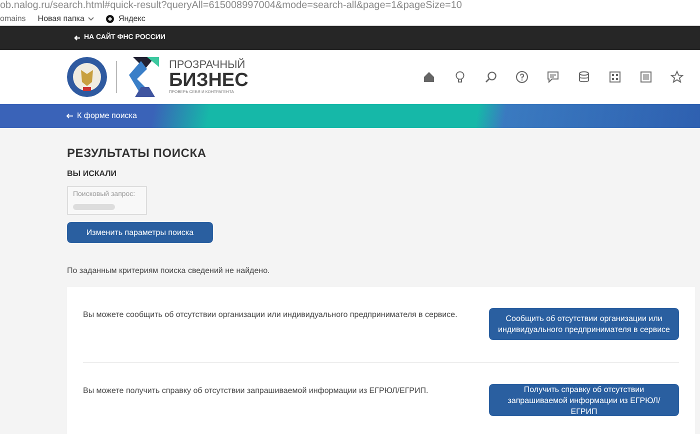 The width and height of the screenshot is (700, 434). I want to click on emblem-icon, so click(87, 77).